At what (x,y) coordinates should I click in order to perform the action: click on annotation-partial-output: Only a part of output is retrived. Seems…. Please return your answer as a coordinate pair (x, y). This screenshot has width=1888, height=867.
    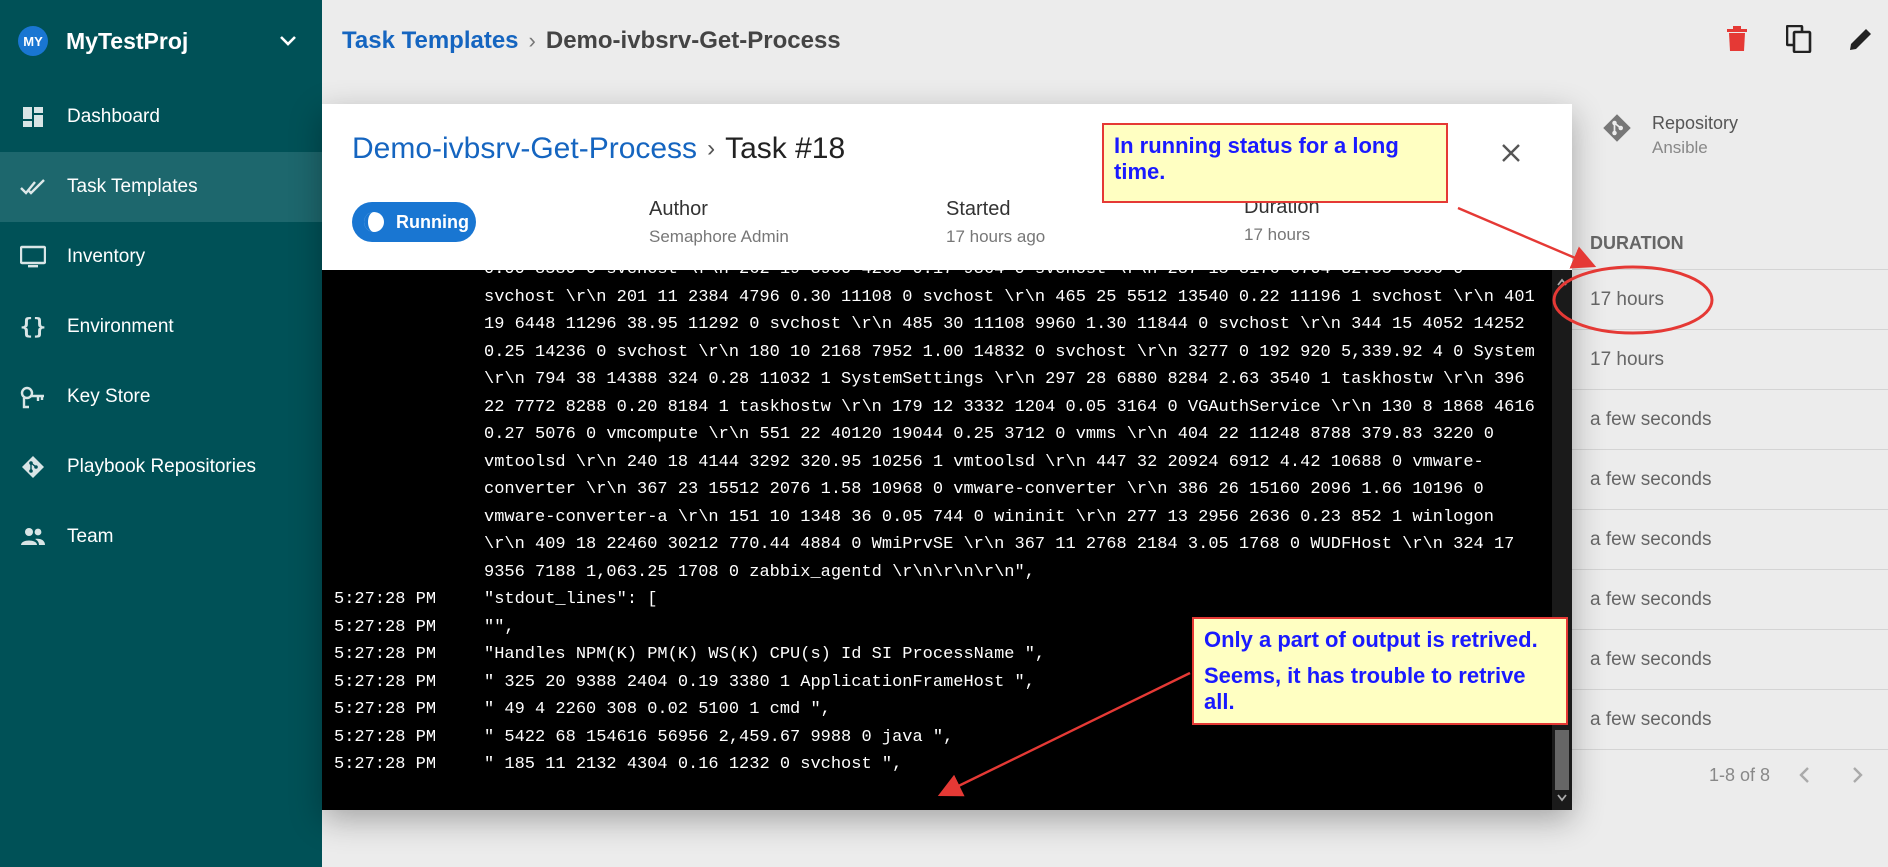
    Looking at the image, I should click on (1380, 671).